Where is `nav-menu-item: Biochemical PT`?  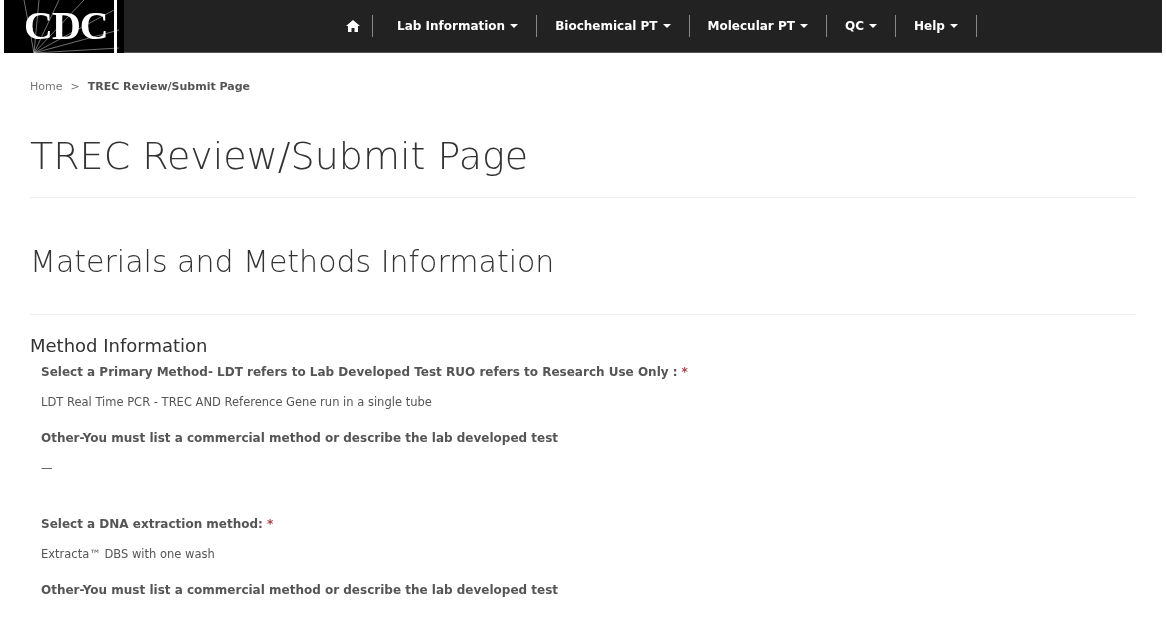
nav-menu-item: Biochemical PT is located at coordinates (613, 26).